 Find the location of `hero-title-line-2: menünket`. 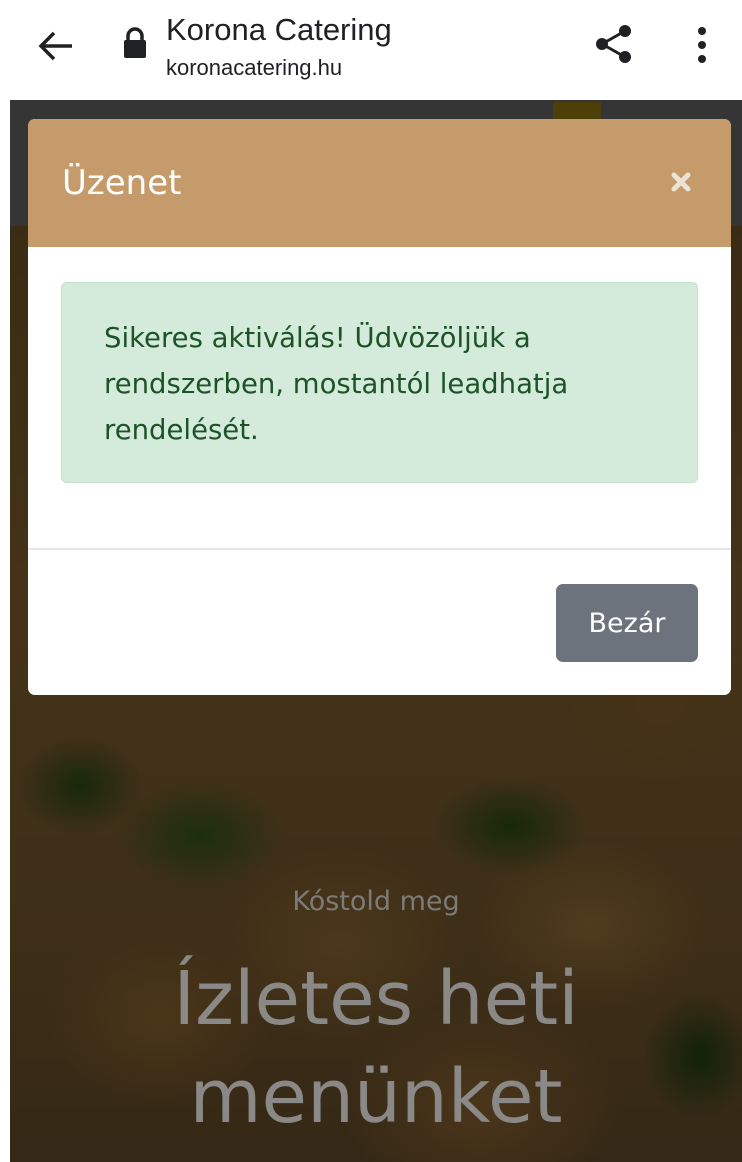

hero-title-line-2: menünket is located at coordinates (376, 1097).